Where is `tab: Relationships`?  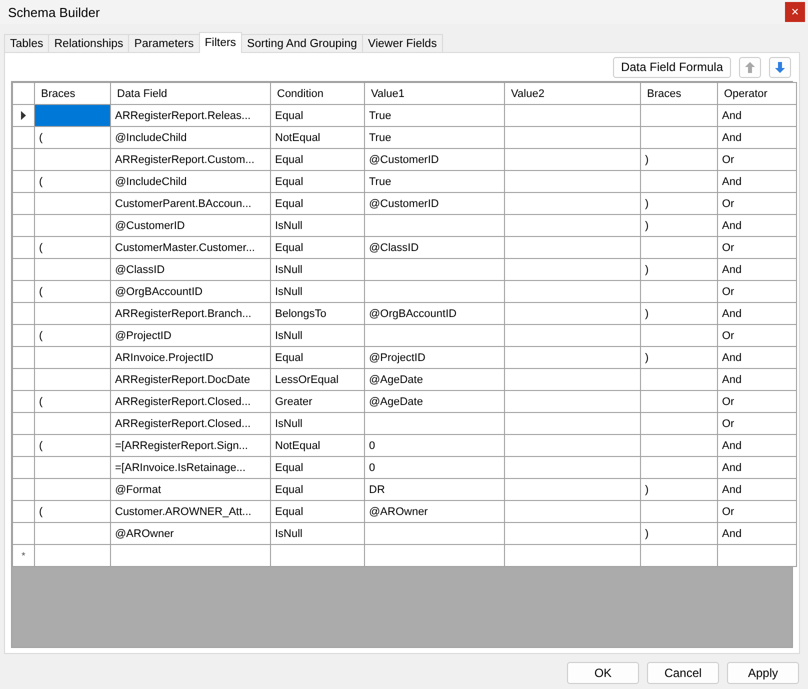 tab: Relationships is located at coordinates (89, 43).